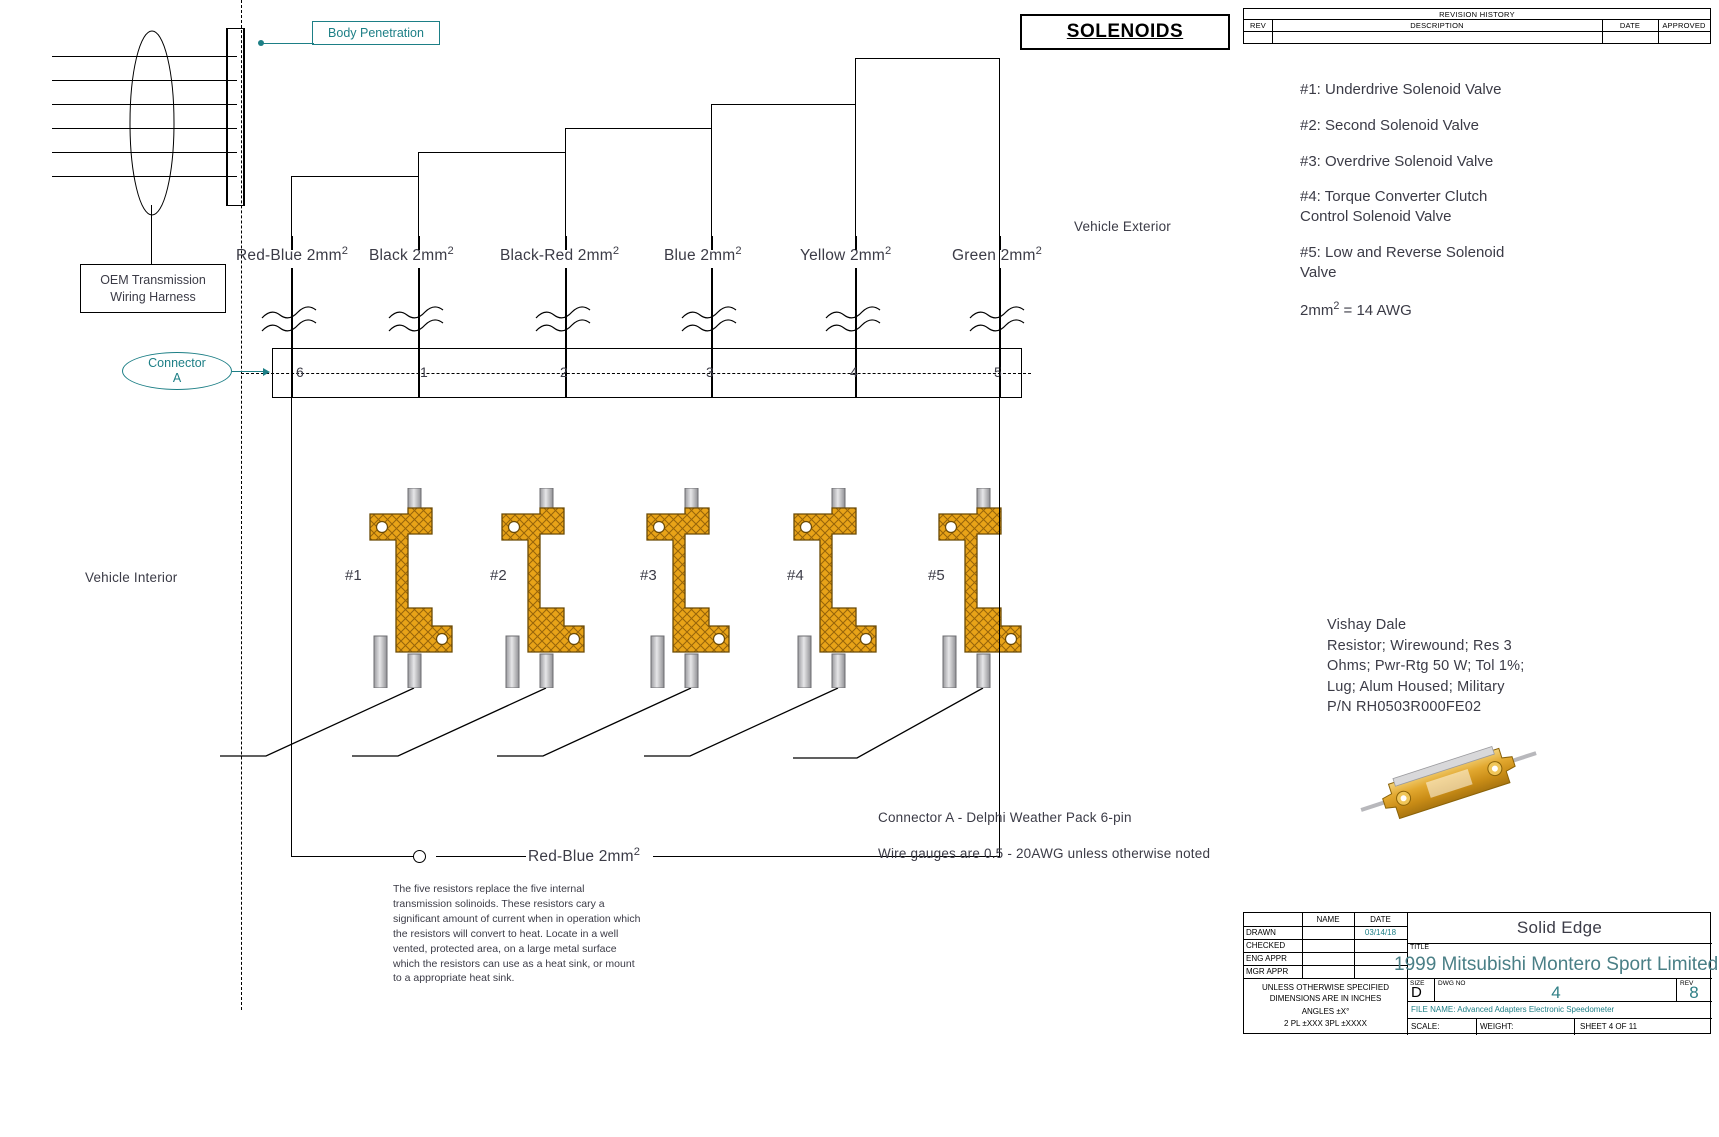 The image size is (1719, 1137). I want to click on label-vehicle-exterior: Vehicle Exterior, so click(1122, 226).